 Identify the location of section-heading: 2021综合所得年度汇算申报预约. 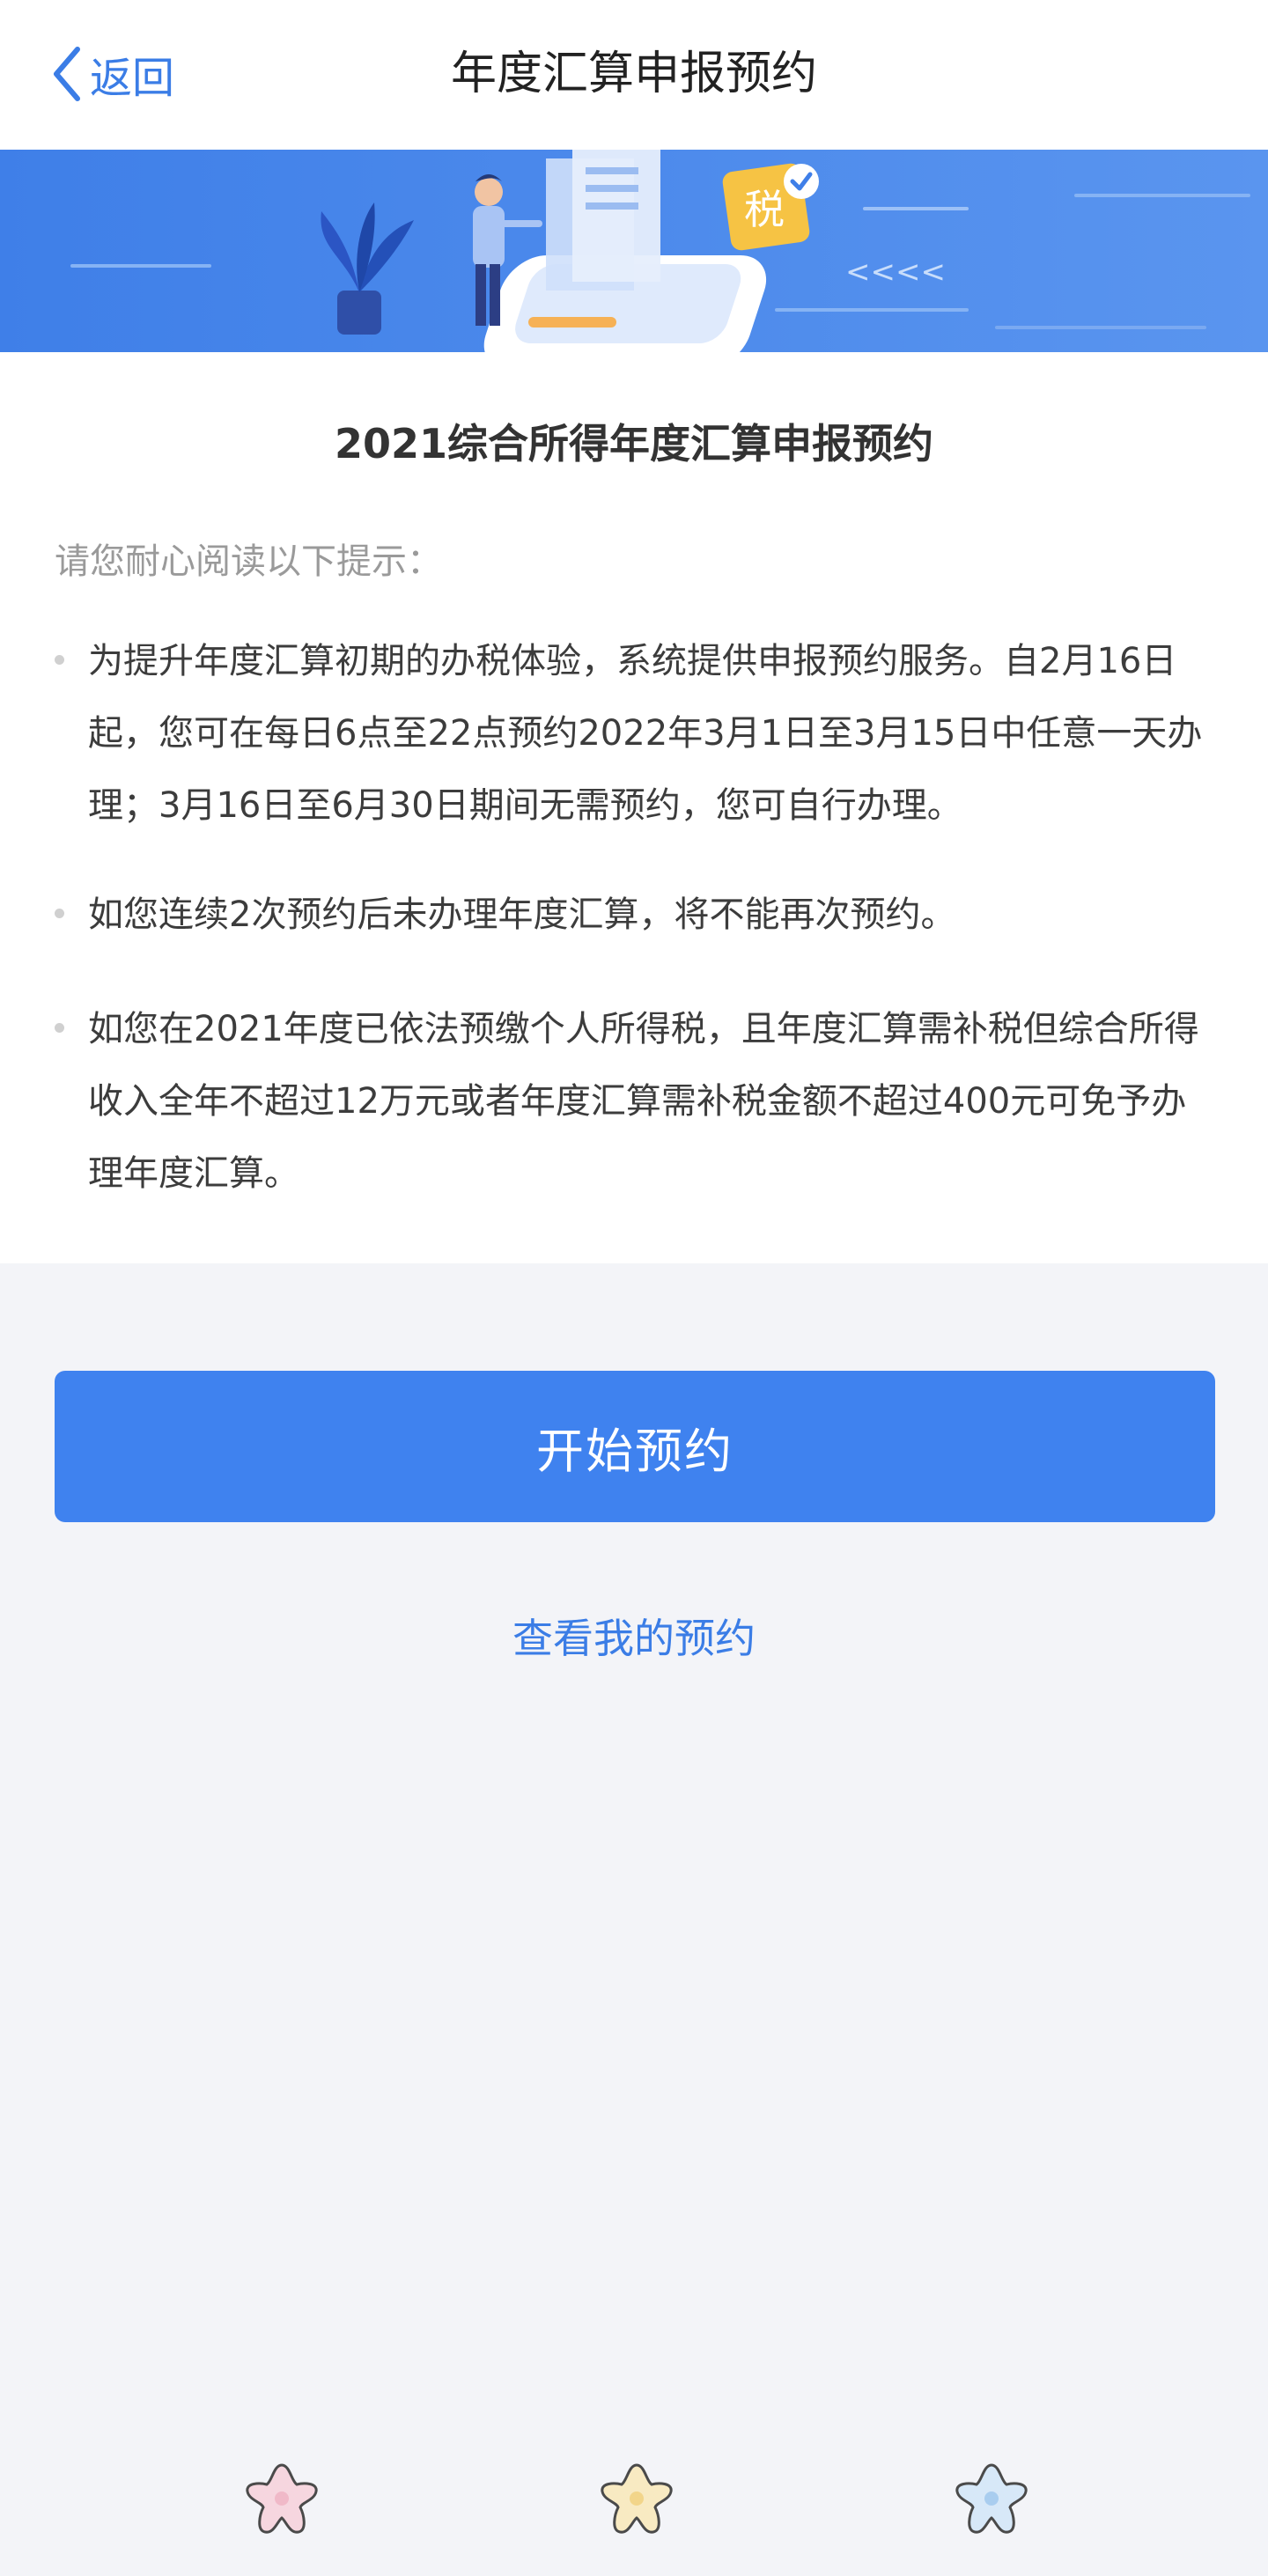
(634, 444).